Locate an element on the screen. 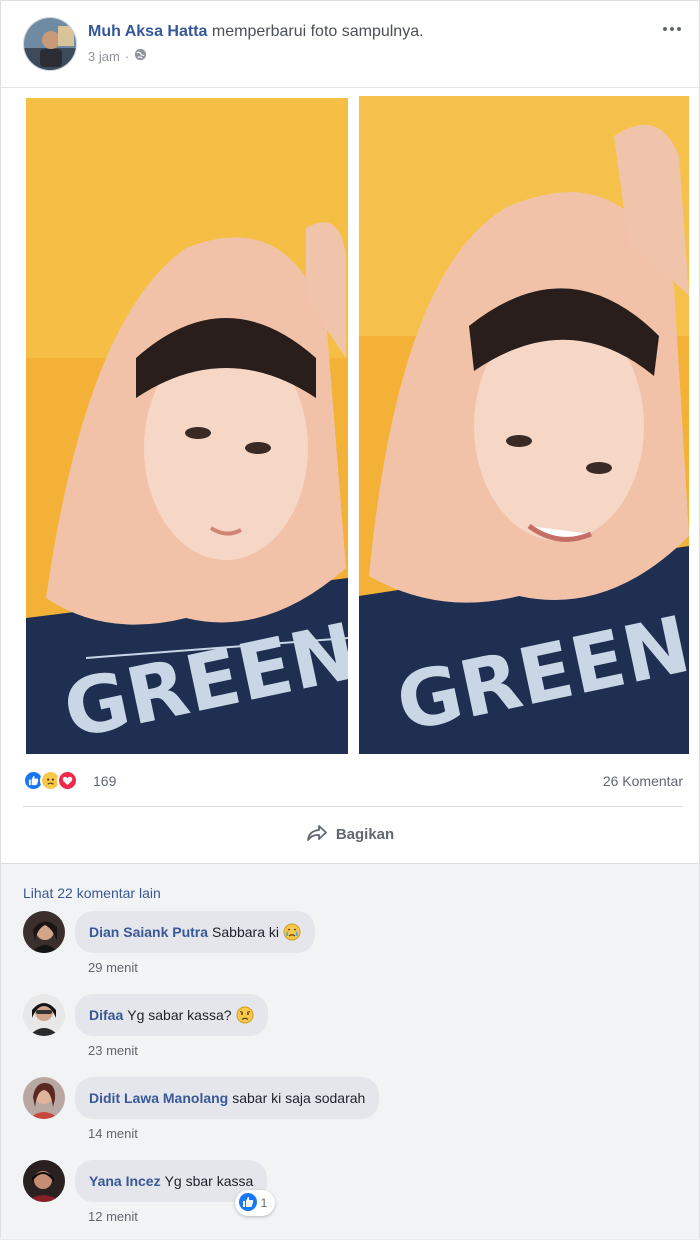 The image size is (700, 1240). crying-face-icon is located at coordinates (292, 932).